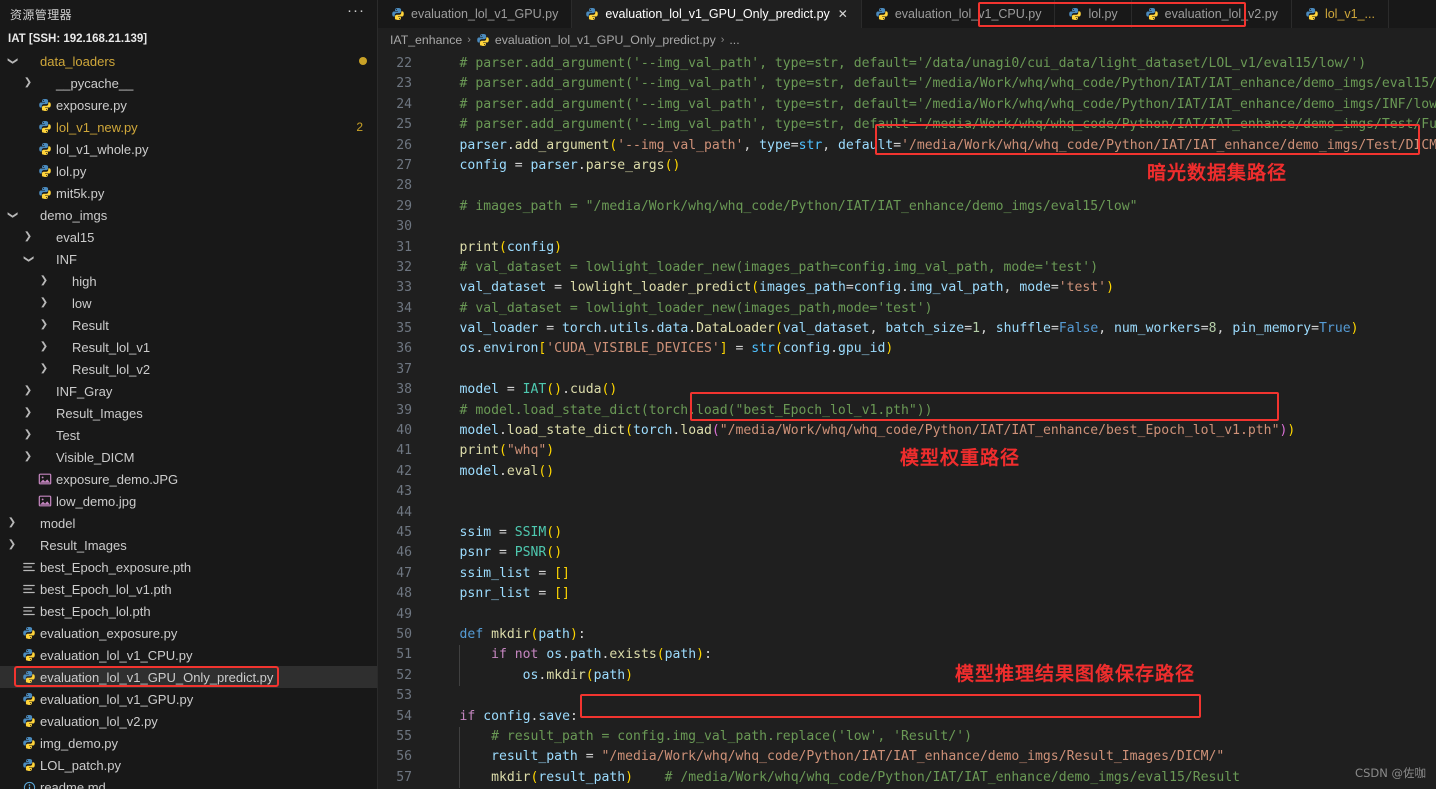 Image resolution: width=1436 pixels, height=789 pixels. I want to click on editor-tab: evaluation_lol_v1_CPU.py, so click(958, 14).